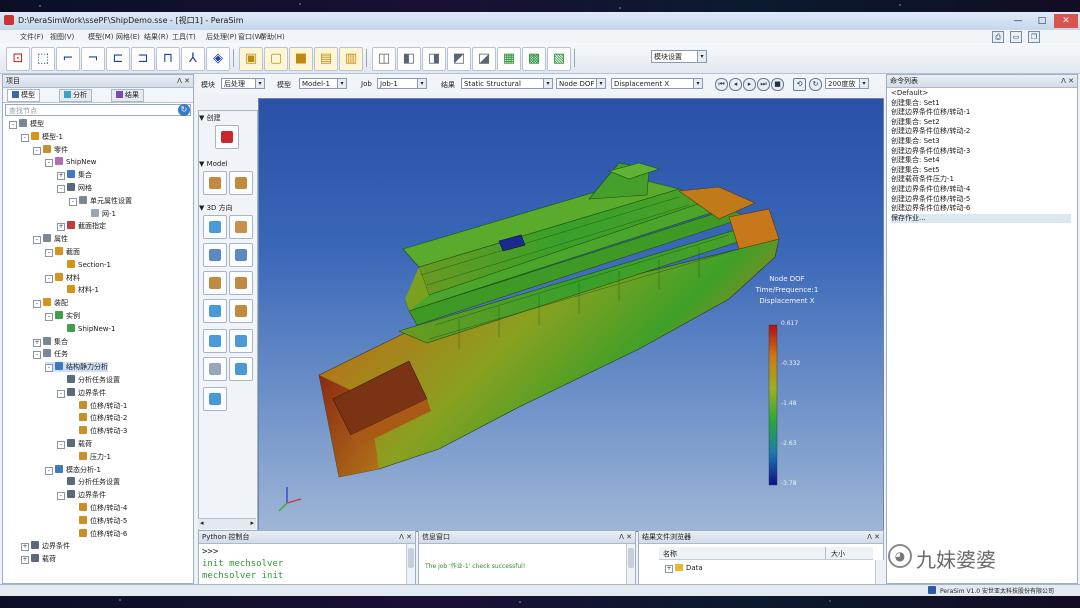  Describe the element at coordinates (1034, 37) in the screenshot. I see `restore-icon: ❐` at that location.